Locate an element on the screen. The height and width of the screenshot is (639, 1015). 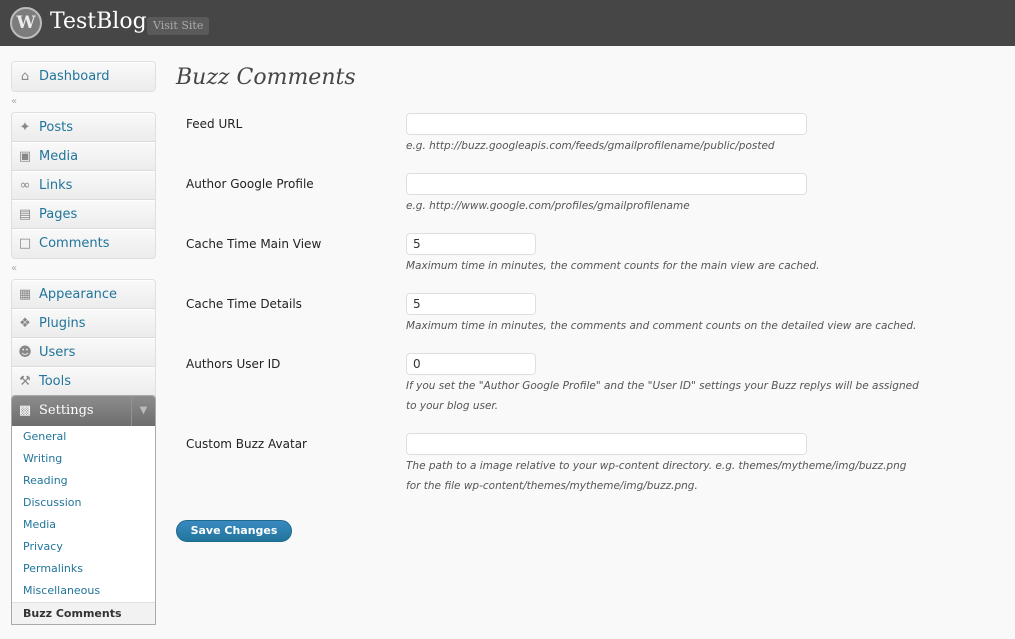
field-label: Feed URL is located at coordinates (214, 124).